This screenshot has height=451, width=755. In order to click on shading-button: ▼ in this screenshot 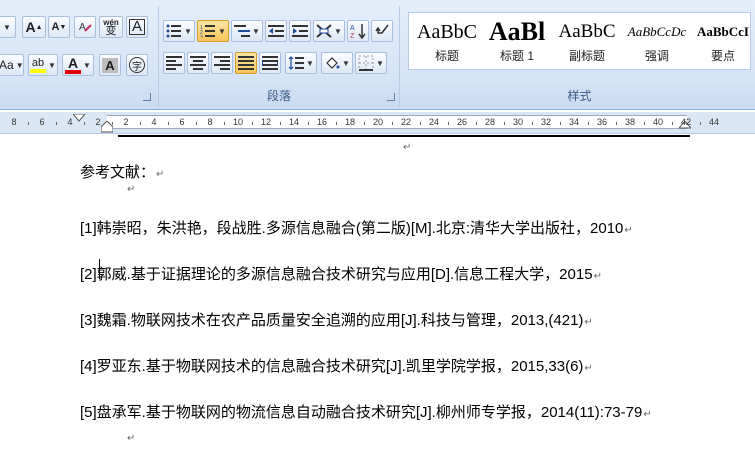, I will do `click(337, 63)`.